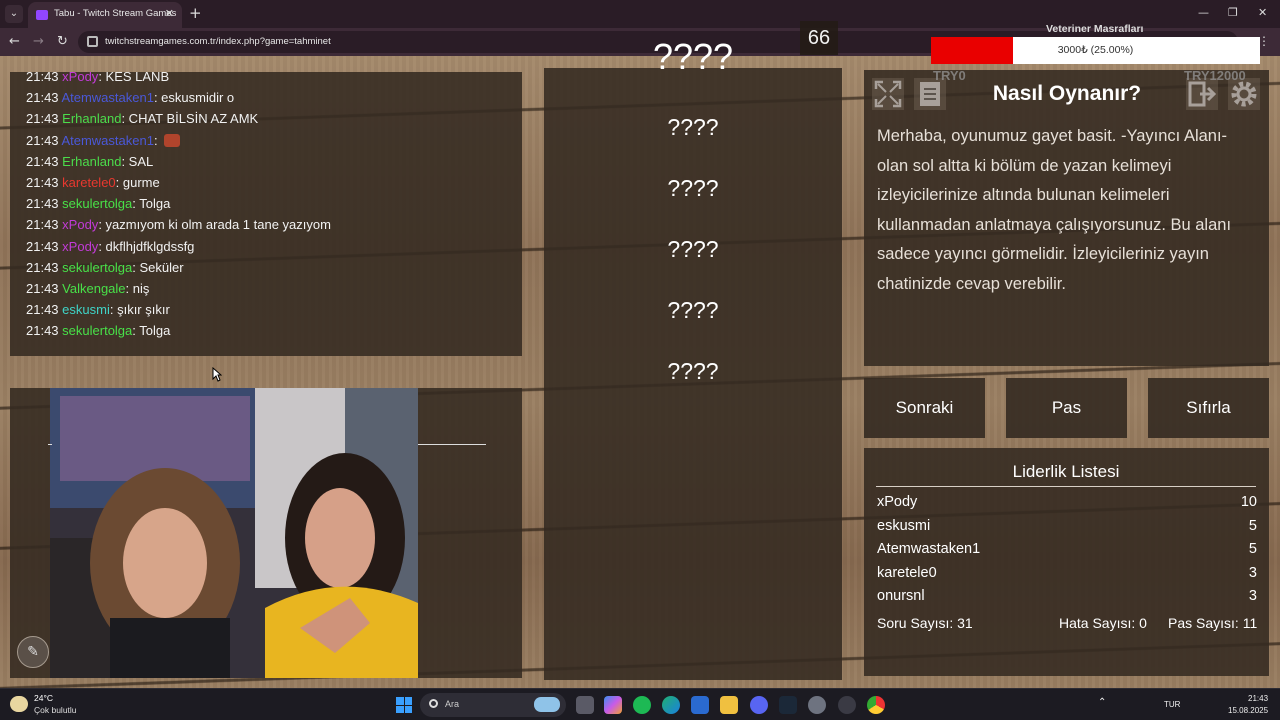 The width and height of the screenshot is (1280, 720). What do you see at coordinates (271, 246) in the screenshot?
I see `chat-message: 21:43 xPody: dkflhjdfklgdssfg` at bounding box center [271, 246].